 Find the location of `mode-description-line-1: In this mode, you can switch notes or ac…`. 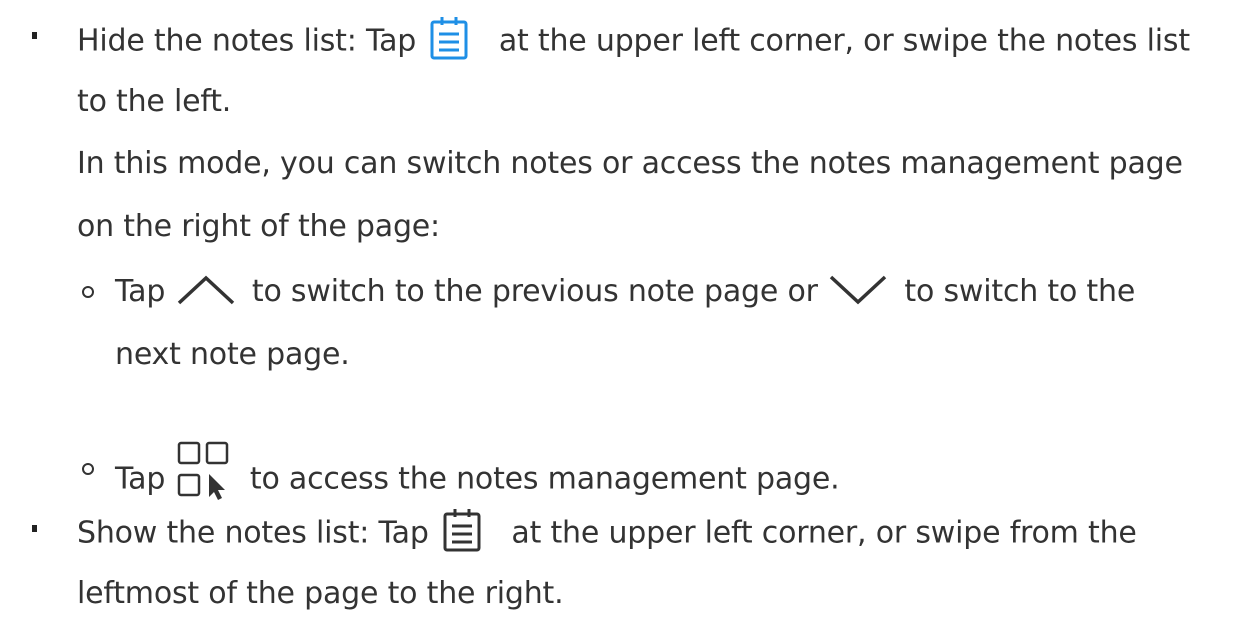

mode-description-line-1: In this mode, you can switch notes or ac… is located at coordinates (630, 163).